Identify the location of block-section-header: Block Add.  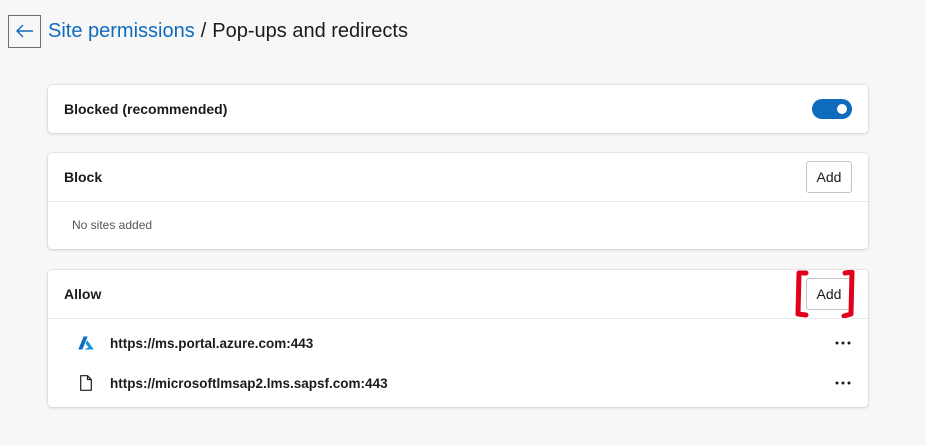
(458, 177).